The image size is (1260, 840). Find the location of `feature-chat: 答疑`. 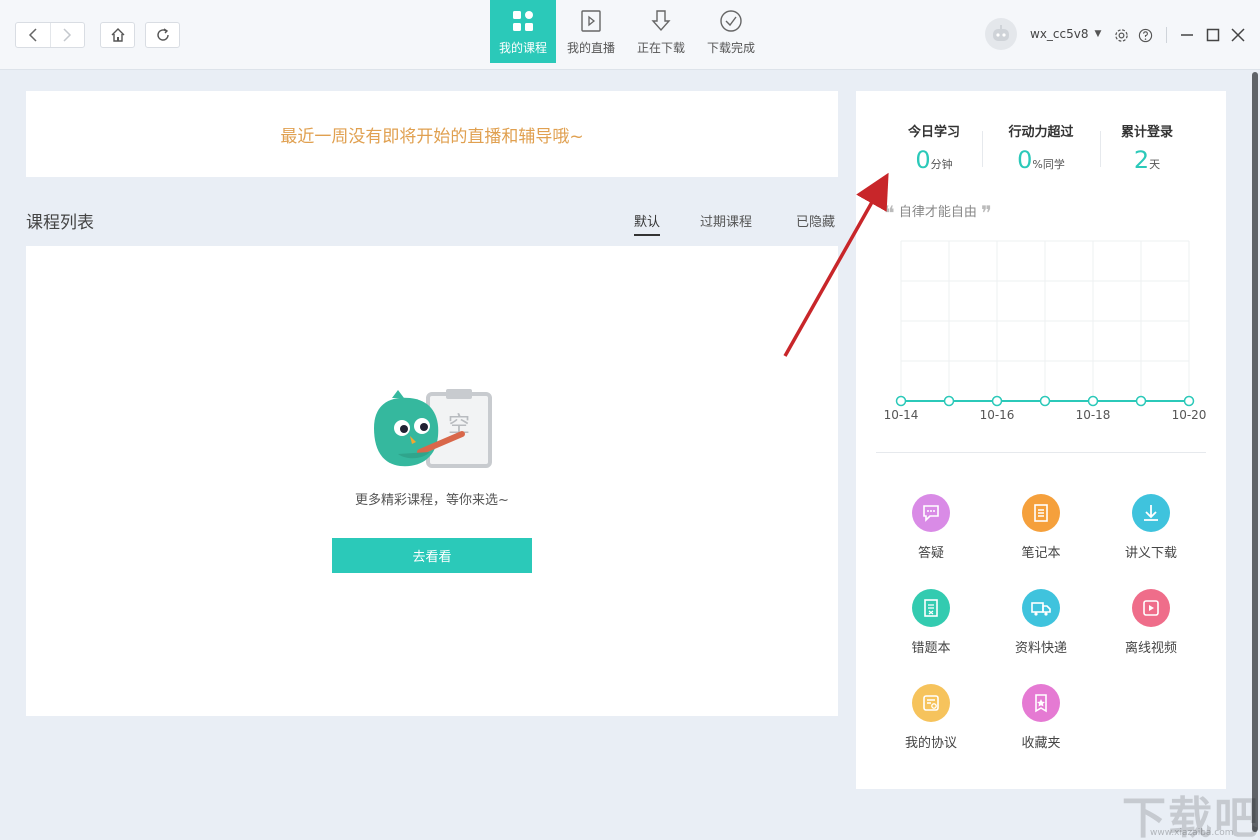

feature-chat: 答疑 is located at coordinates (931, 527).